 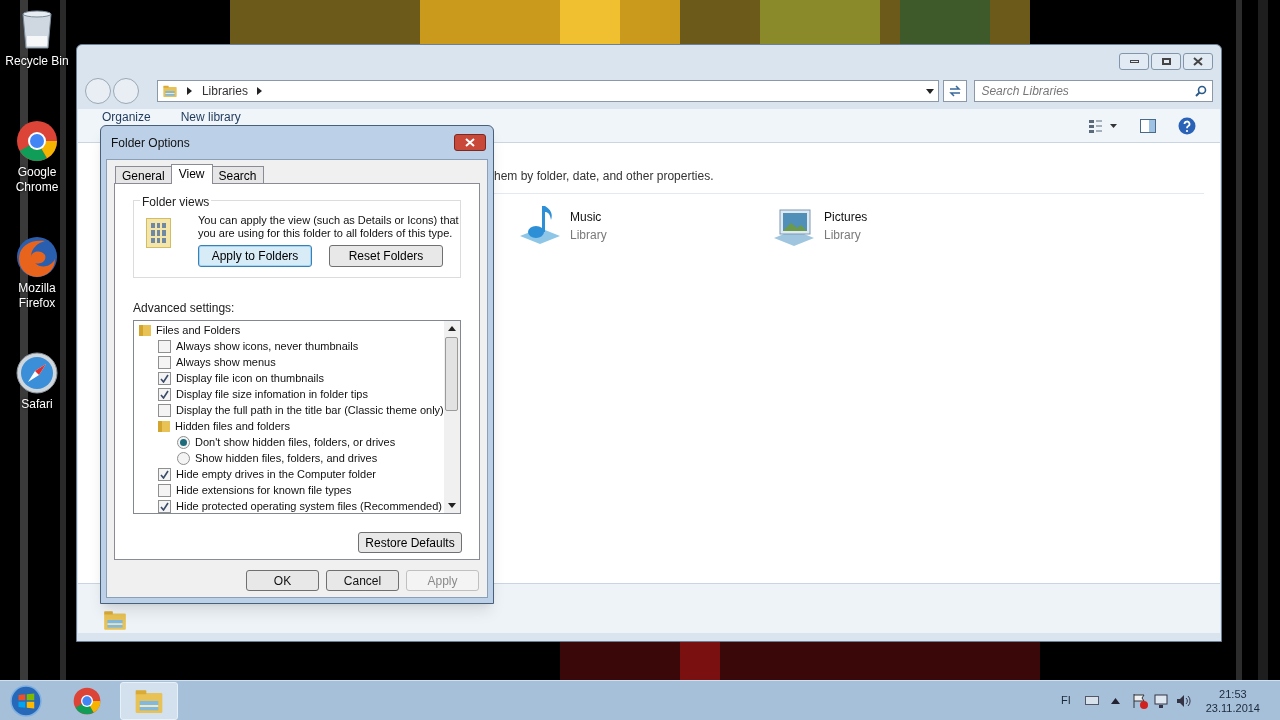 I want to click on minimize-button, so click(x=1134, y=61).